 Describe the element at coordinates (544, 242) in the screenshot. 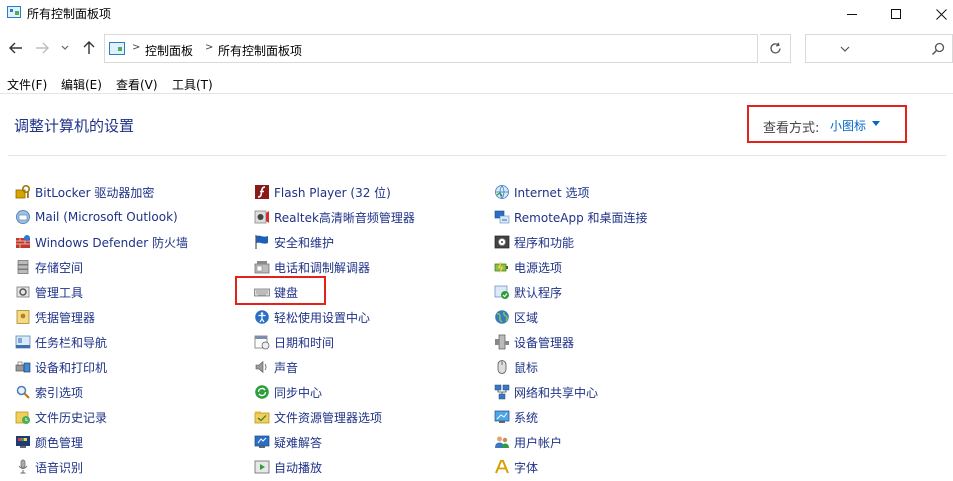

I see `control-panel-item-label: 程序和功能` at that location.